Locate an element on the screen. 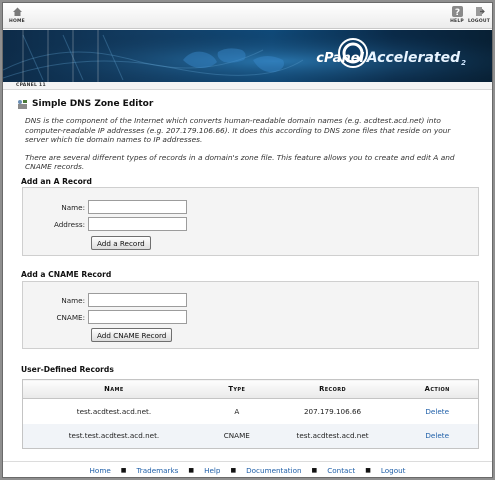 This screenshot has height=480, width=495. records-header-row: Name Type Record Action is located at coordinates (250, 389).